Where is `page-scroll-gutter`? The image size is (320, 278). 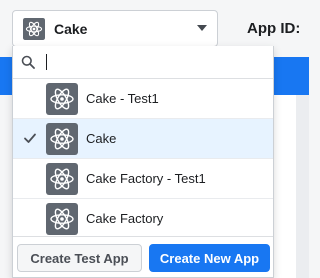 page-scroll-gutter is located at coordinates (302, 186).